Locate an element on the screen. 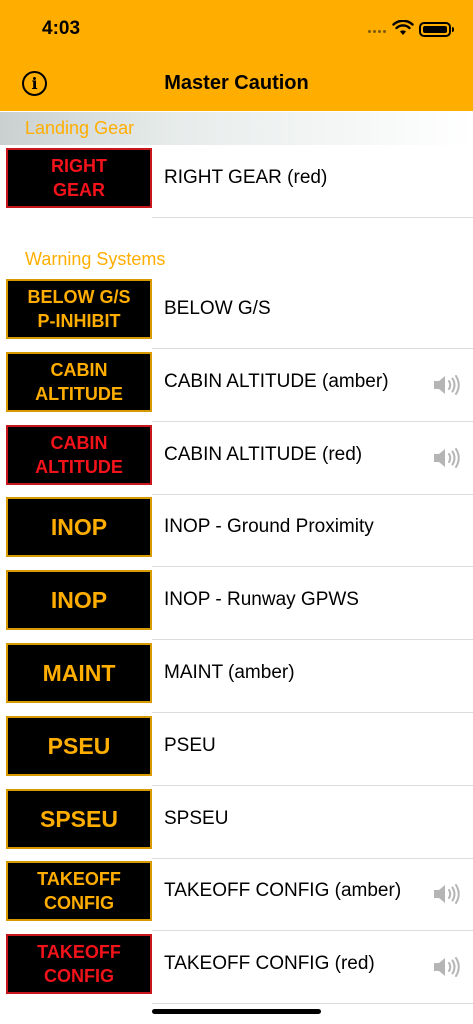 This screenshot has width=473, height=1024. annunciator-badge: RIGHT GEAR is located at coordinates (79, 178).